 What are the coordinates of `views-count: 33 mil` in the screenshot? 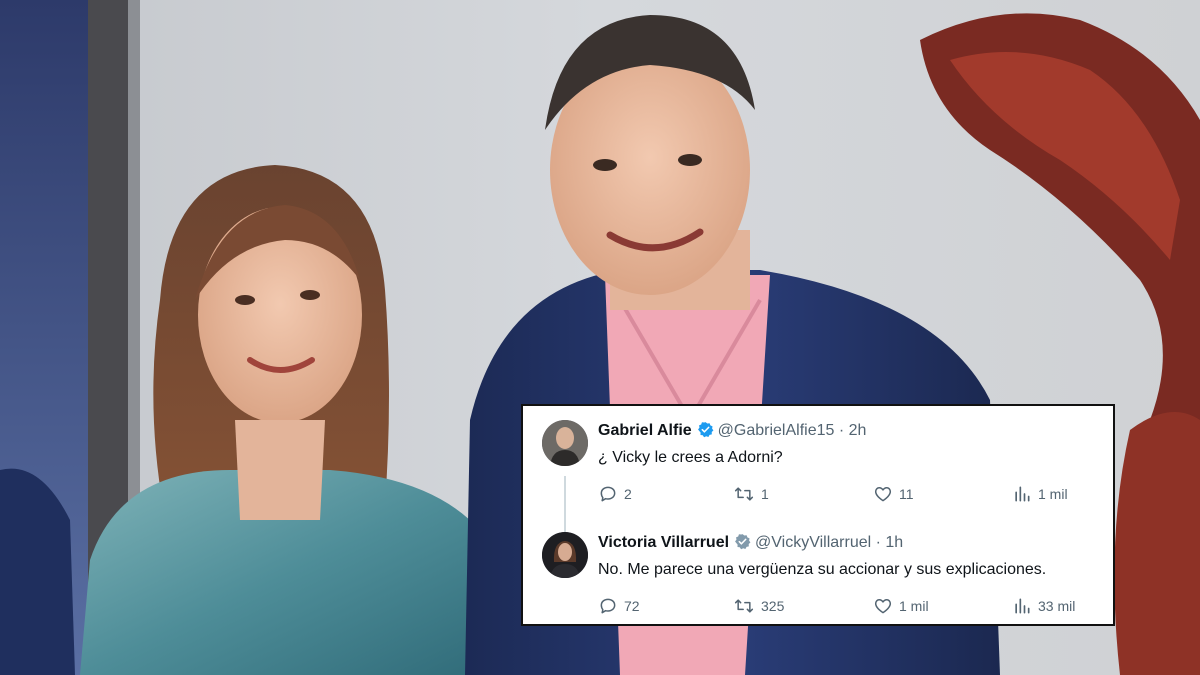 It's located at (1057, 606).